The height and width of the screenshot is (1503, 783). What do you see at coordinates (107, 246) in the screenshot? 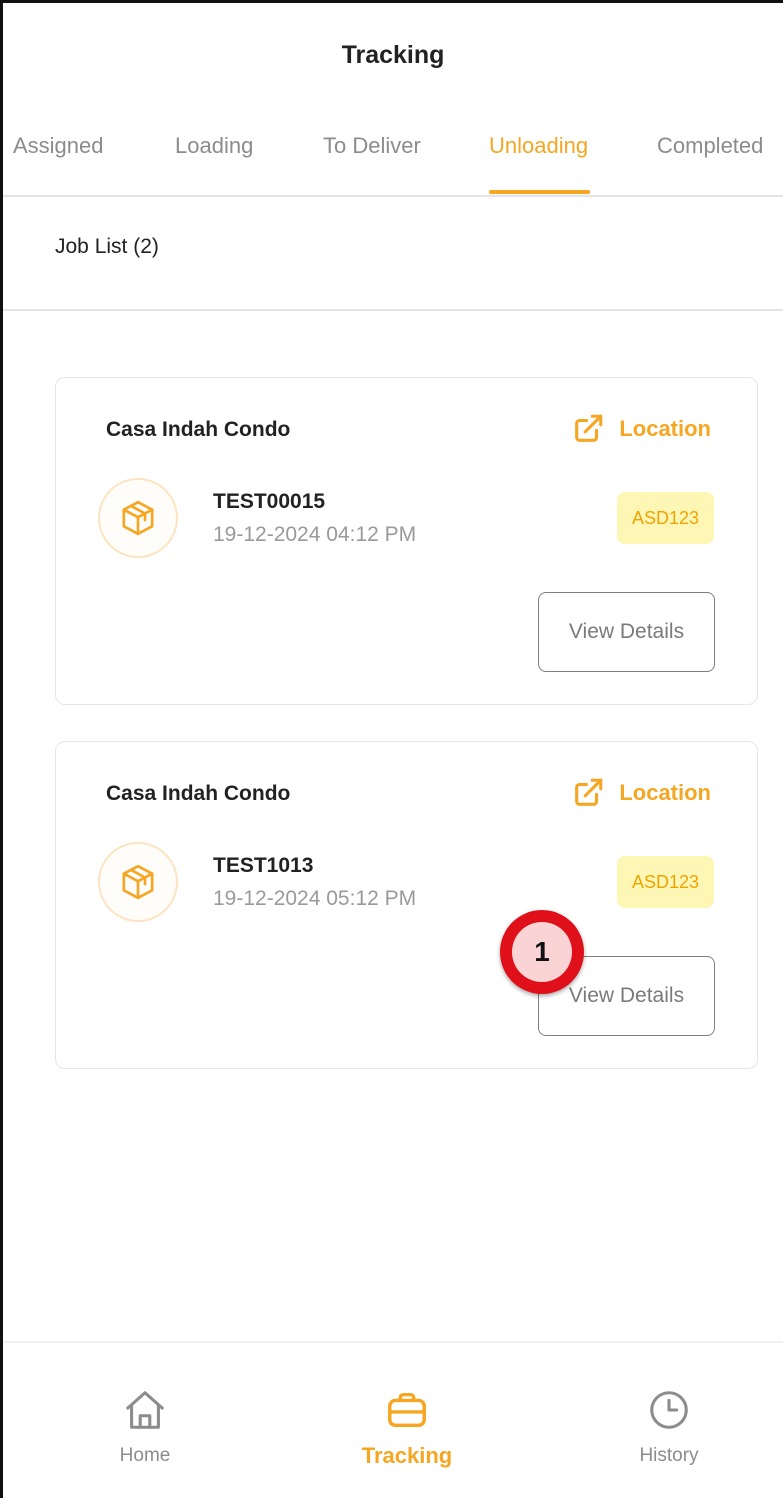
I see `job-list-title: Job List (2)` at bounding box center [107, 246].